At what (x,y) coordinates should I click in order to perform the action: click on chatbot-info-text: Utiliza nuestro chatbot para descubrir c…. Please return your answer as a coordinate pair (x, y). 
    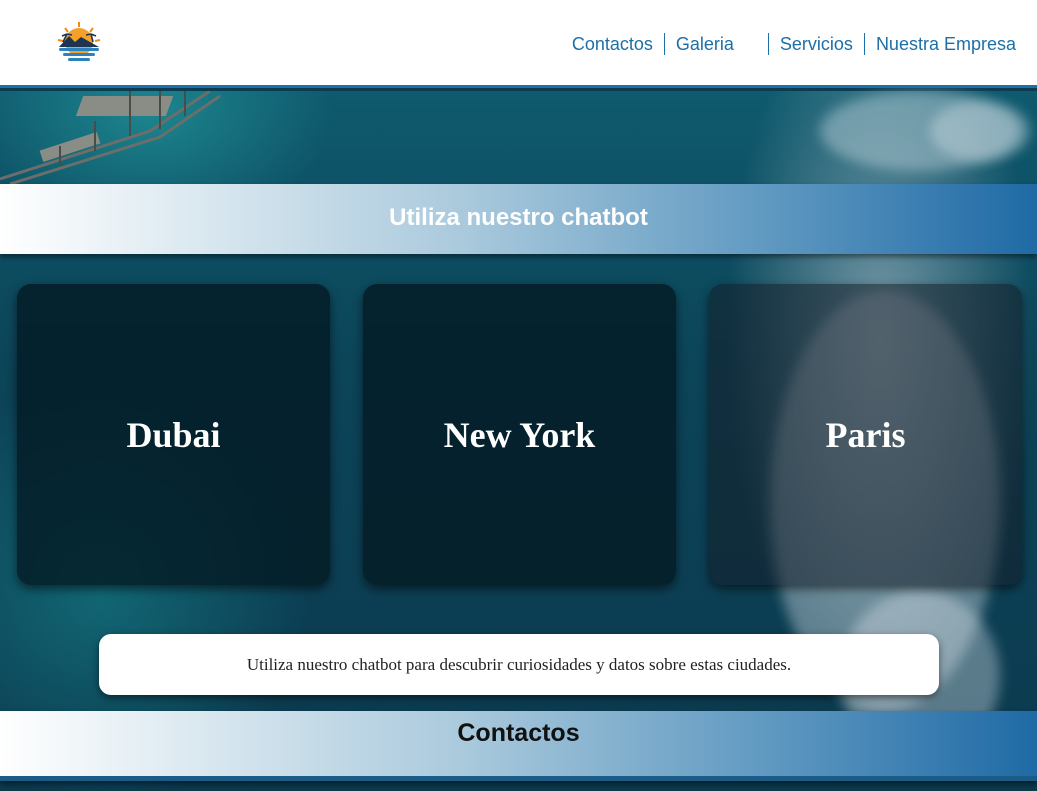
    Looking at the image, I should click on (519, 664).